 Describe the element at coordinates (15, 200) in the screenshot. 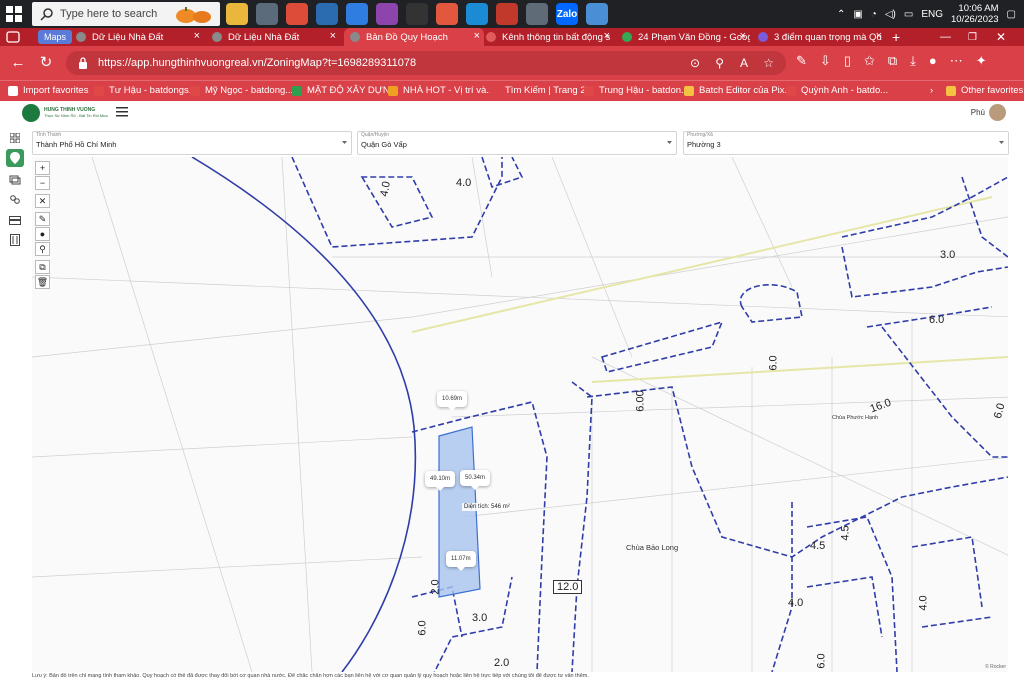

I see `sidebar-users-icon` at that location.